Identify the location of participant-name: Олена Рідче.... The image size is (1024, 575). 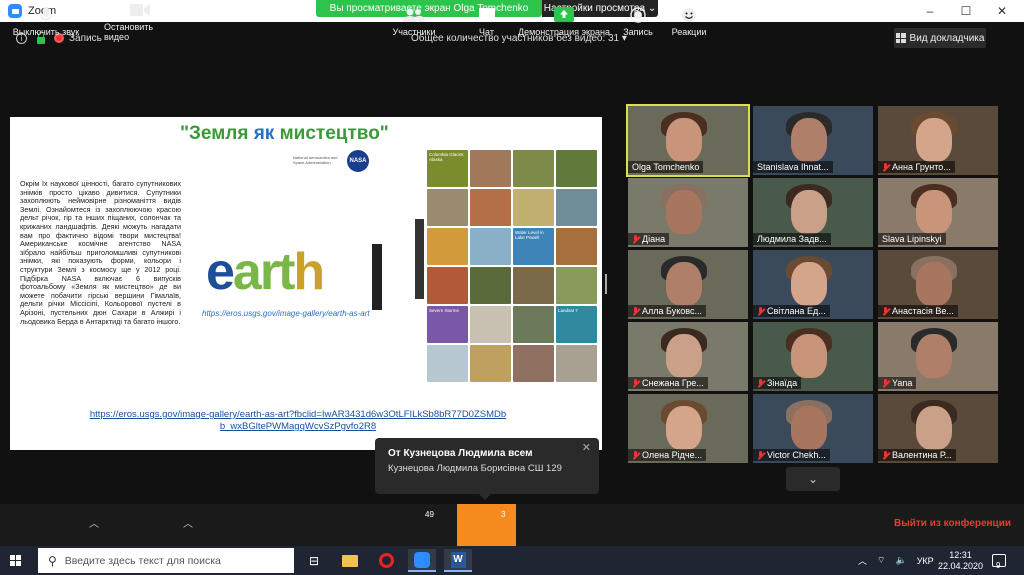
(672, 455).